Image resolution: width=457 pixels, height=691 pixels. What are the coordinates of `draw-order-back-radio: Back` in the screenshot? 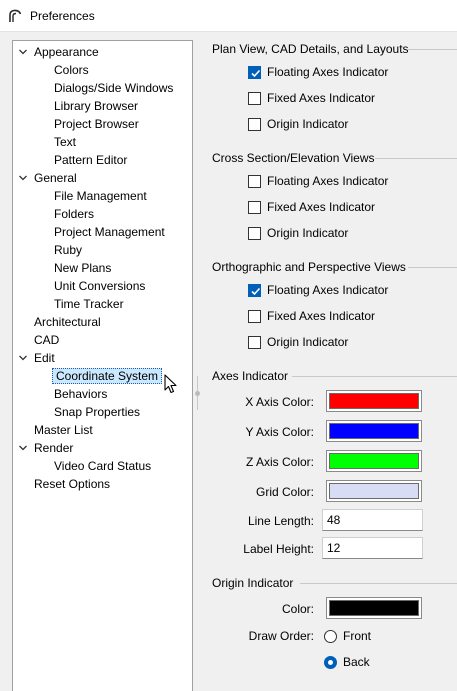 It's located at (347, 662).